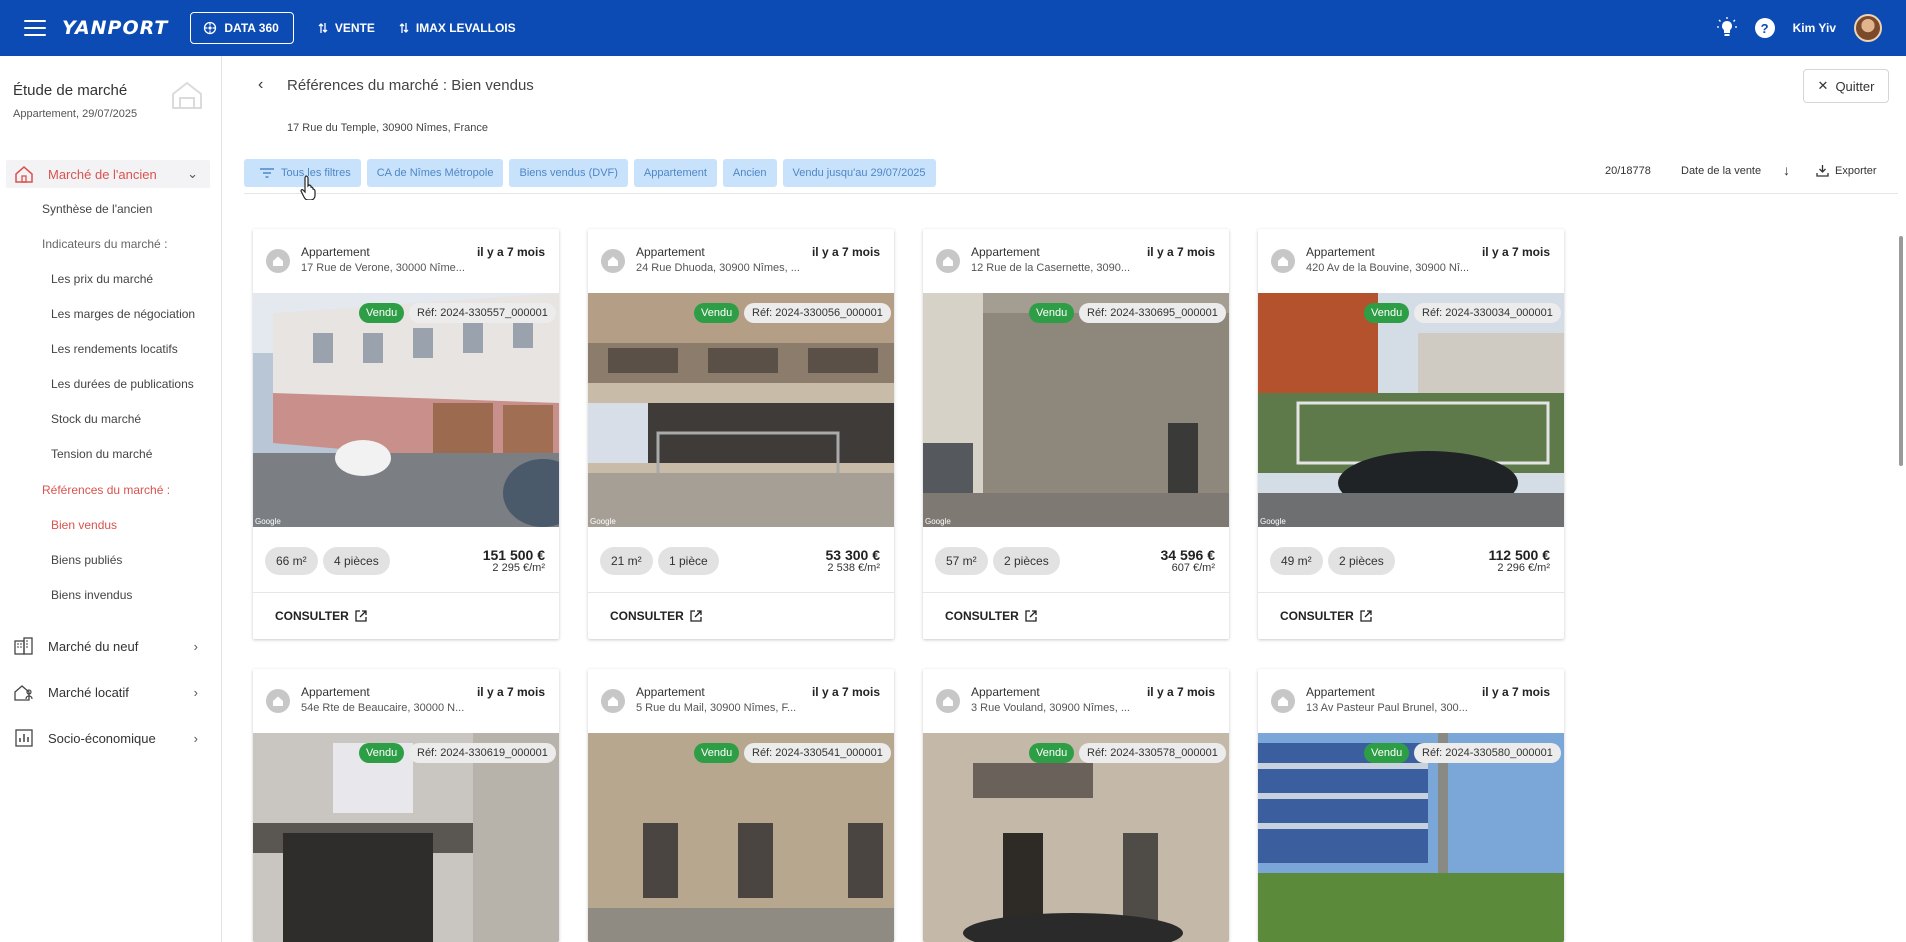  Describe the element at coordinates (96, 419) in the screenshot. I see `sidebar-link-stock: Stock du marché` at that location.